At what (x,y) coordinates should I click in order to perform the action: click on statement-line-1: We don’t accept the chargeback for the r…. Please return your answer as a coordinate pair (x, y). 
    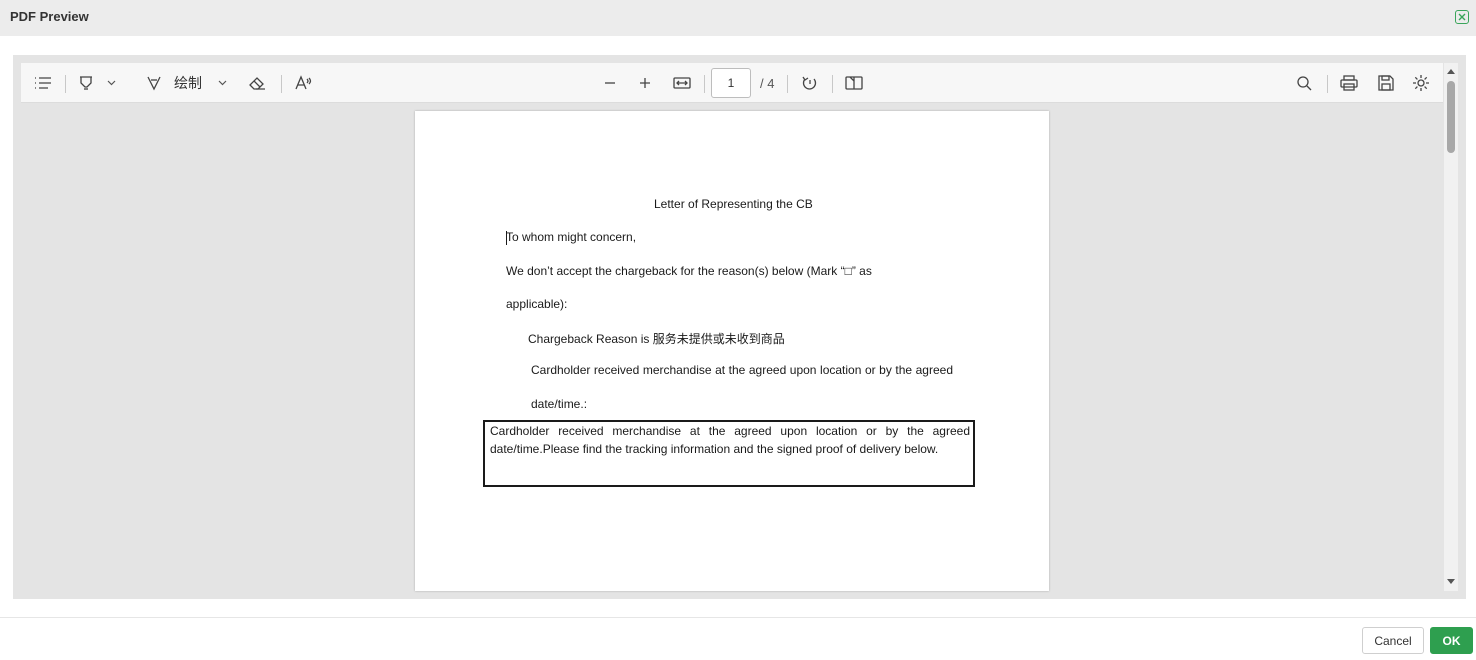
    Looking at the image, I should click on (689, 271).